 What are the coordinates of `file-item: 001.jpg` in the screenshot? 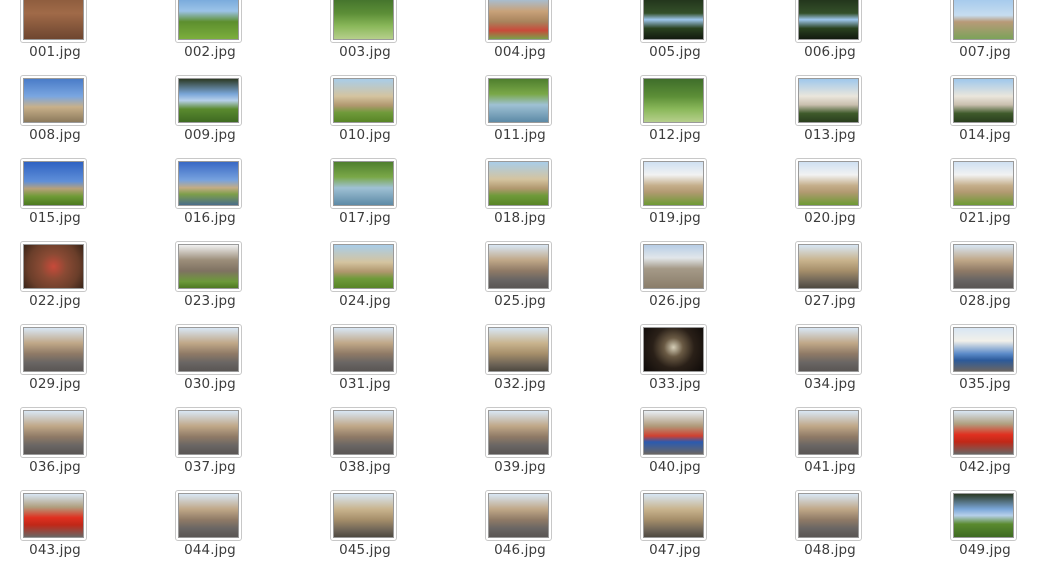 It's located at (55, 38).